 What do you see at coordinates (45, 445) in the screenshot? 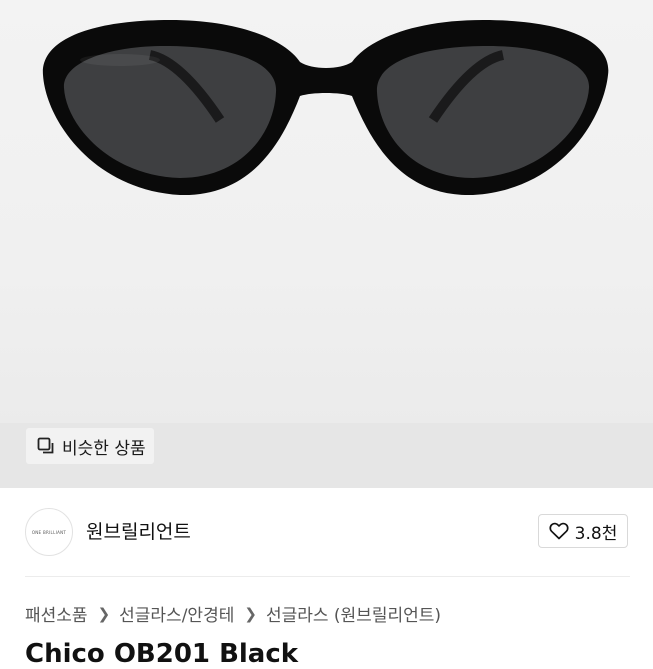
I see `copy-icon` at bounding box center [45, 445].